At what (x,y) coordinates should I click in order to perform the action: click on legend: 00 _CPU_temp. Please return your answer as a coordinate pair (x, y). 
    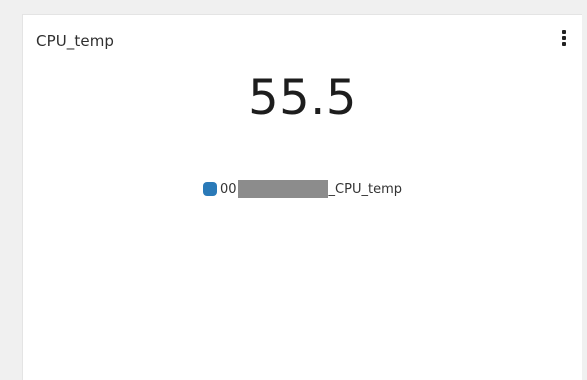
    Looking at the image, I should click on (302, 189).